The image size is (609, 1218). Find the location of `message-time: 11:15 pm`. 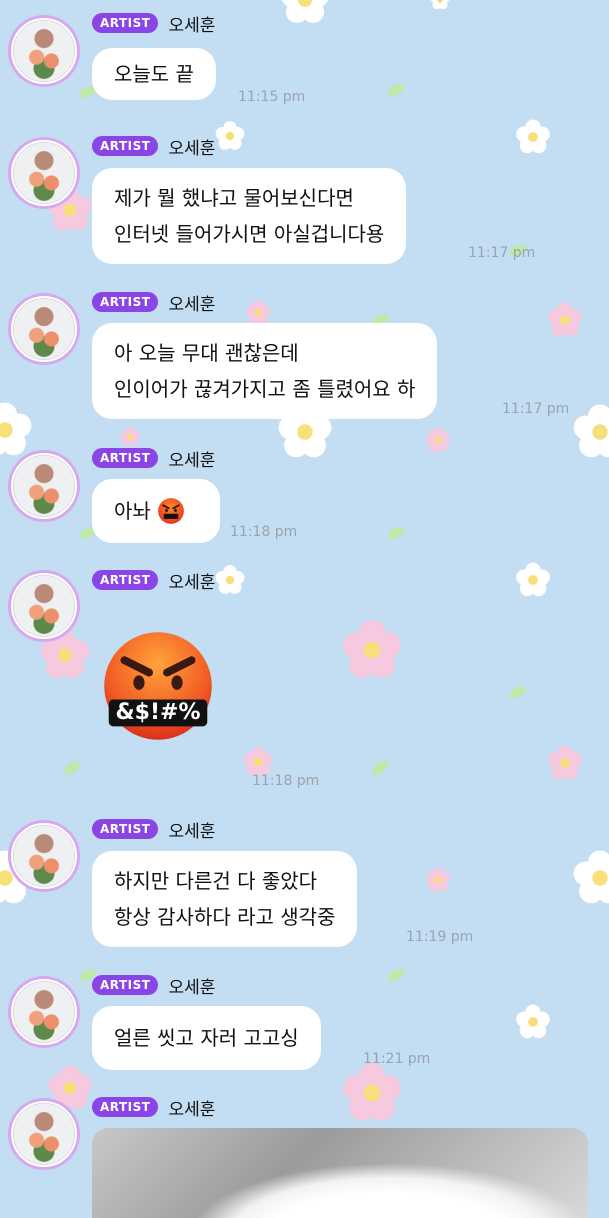

message-time: 11:15 pm is located at coordinates (272, 97).